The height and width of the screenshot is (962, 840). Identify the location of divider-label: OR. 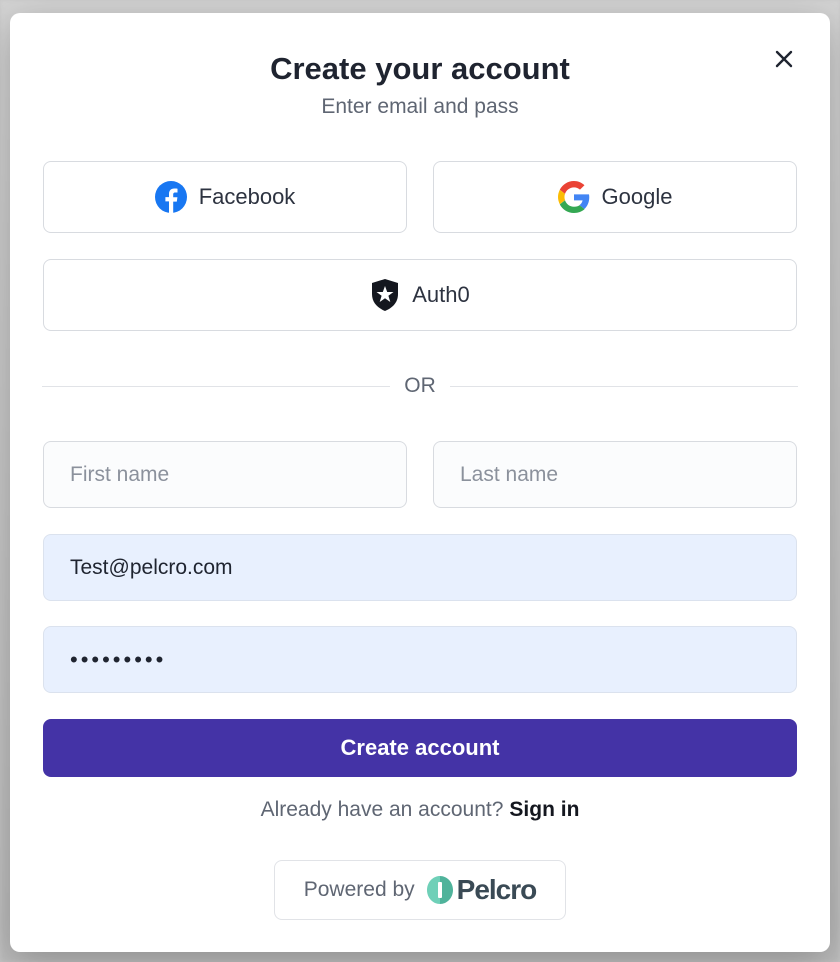
(420, 385).